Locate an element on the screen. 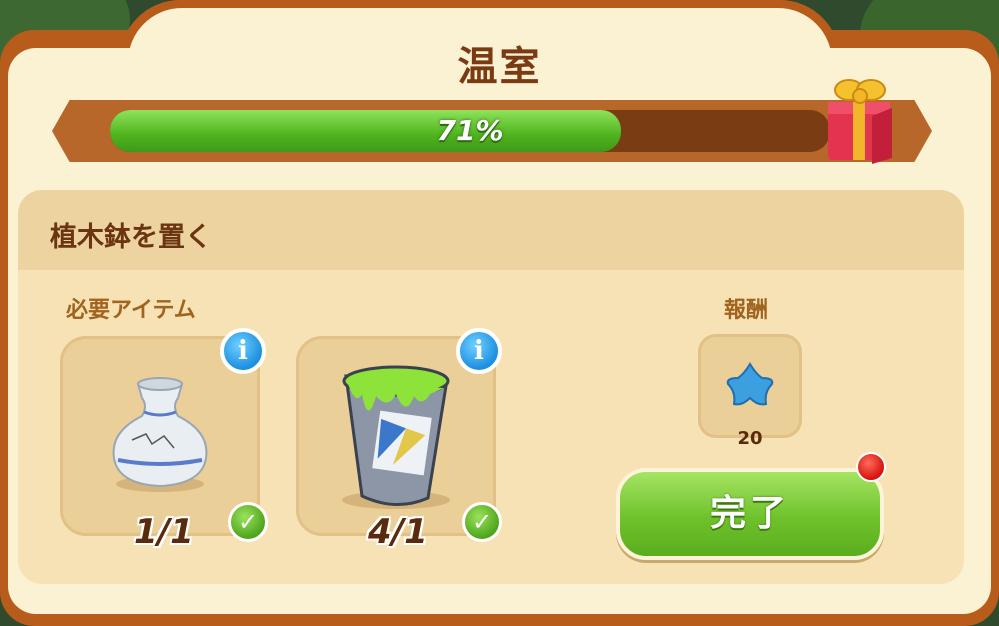 Image resolution: width=999 pixels, height=626 pixels. reward-amount: 20 is located at coordinates (750, 438).